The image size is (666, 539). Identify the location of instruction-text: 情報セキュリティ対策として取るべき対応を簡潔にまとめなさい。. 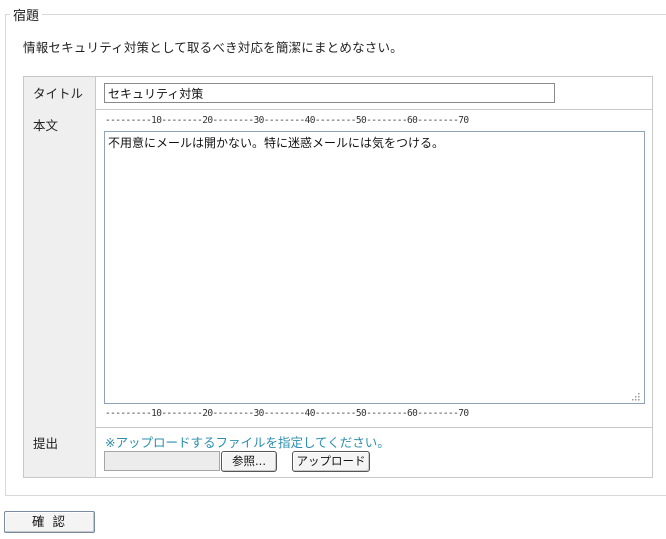
(213, 47).